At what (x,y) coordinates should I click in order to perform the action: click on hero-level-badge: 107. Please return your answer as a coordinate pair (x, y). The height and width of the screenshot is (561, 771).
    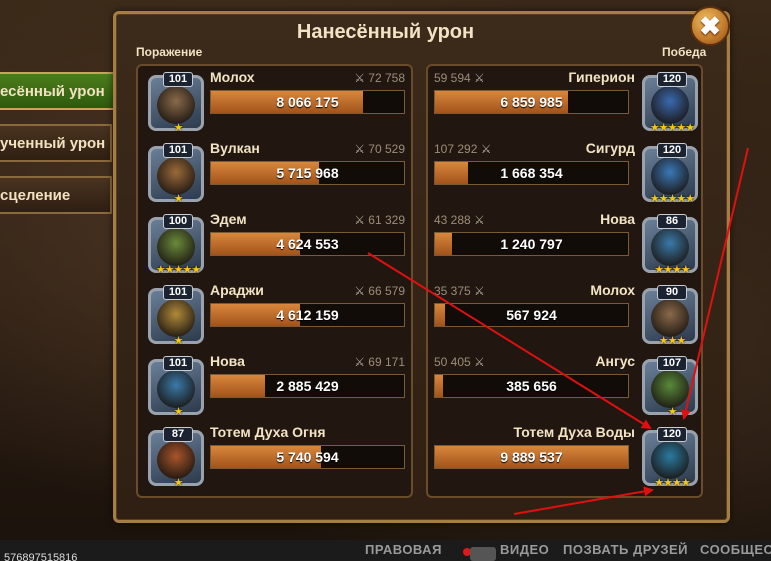
    Looking at the image, I should click on (672, 363).